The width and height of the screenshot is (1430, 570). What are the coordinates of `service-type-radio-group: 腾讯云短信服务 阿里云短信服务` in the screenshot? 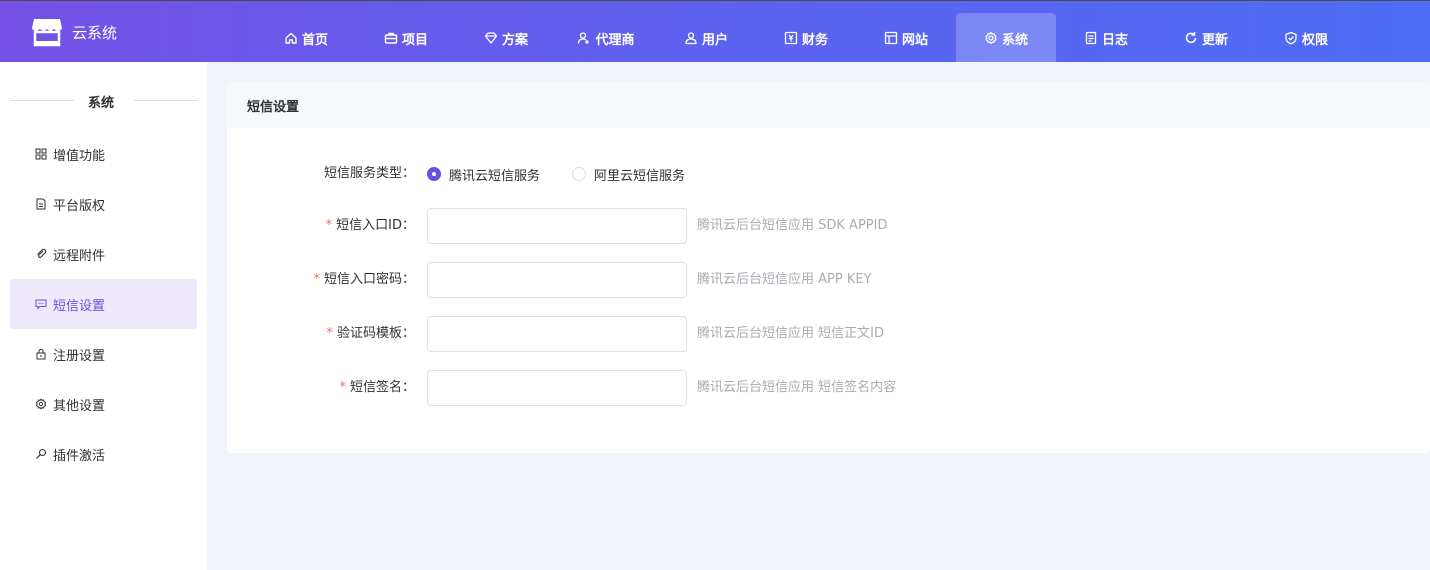 It's located at (572, 174).